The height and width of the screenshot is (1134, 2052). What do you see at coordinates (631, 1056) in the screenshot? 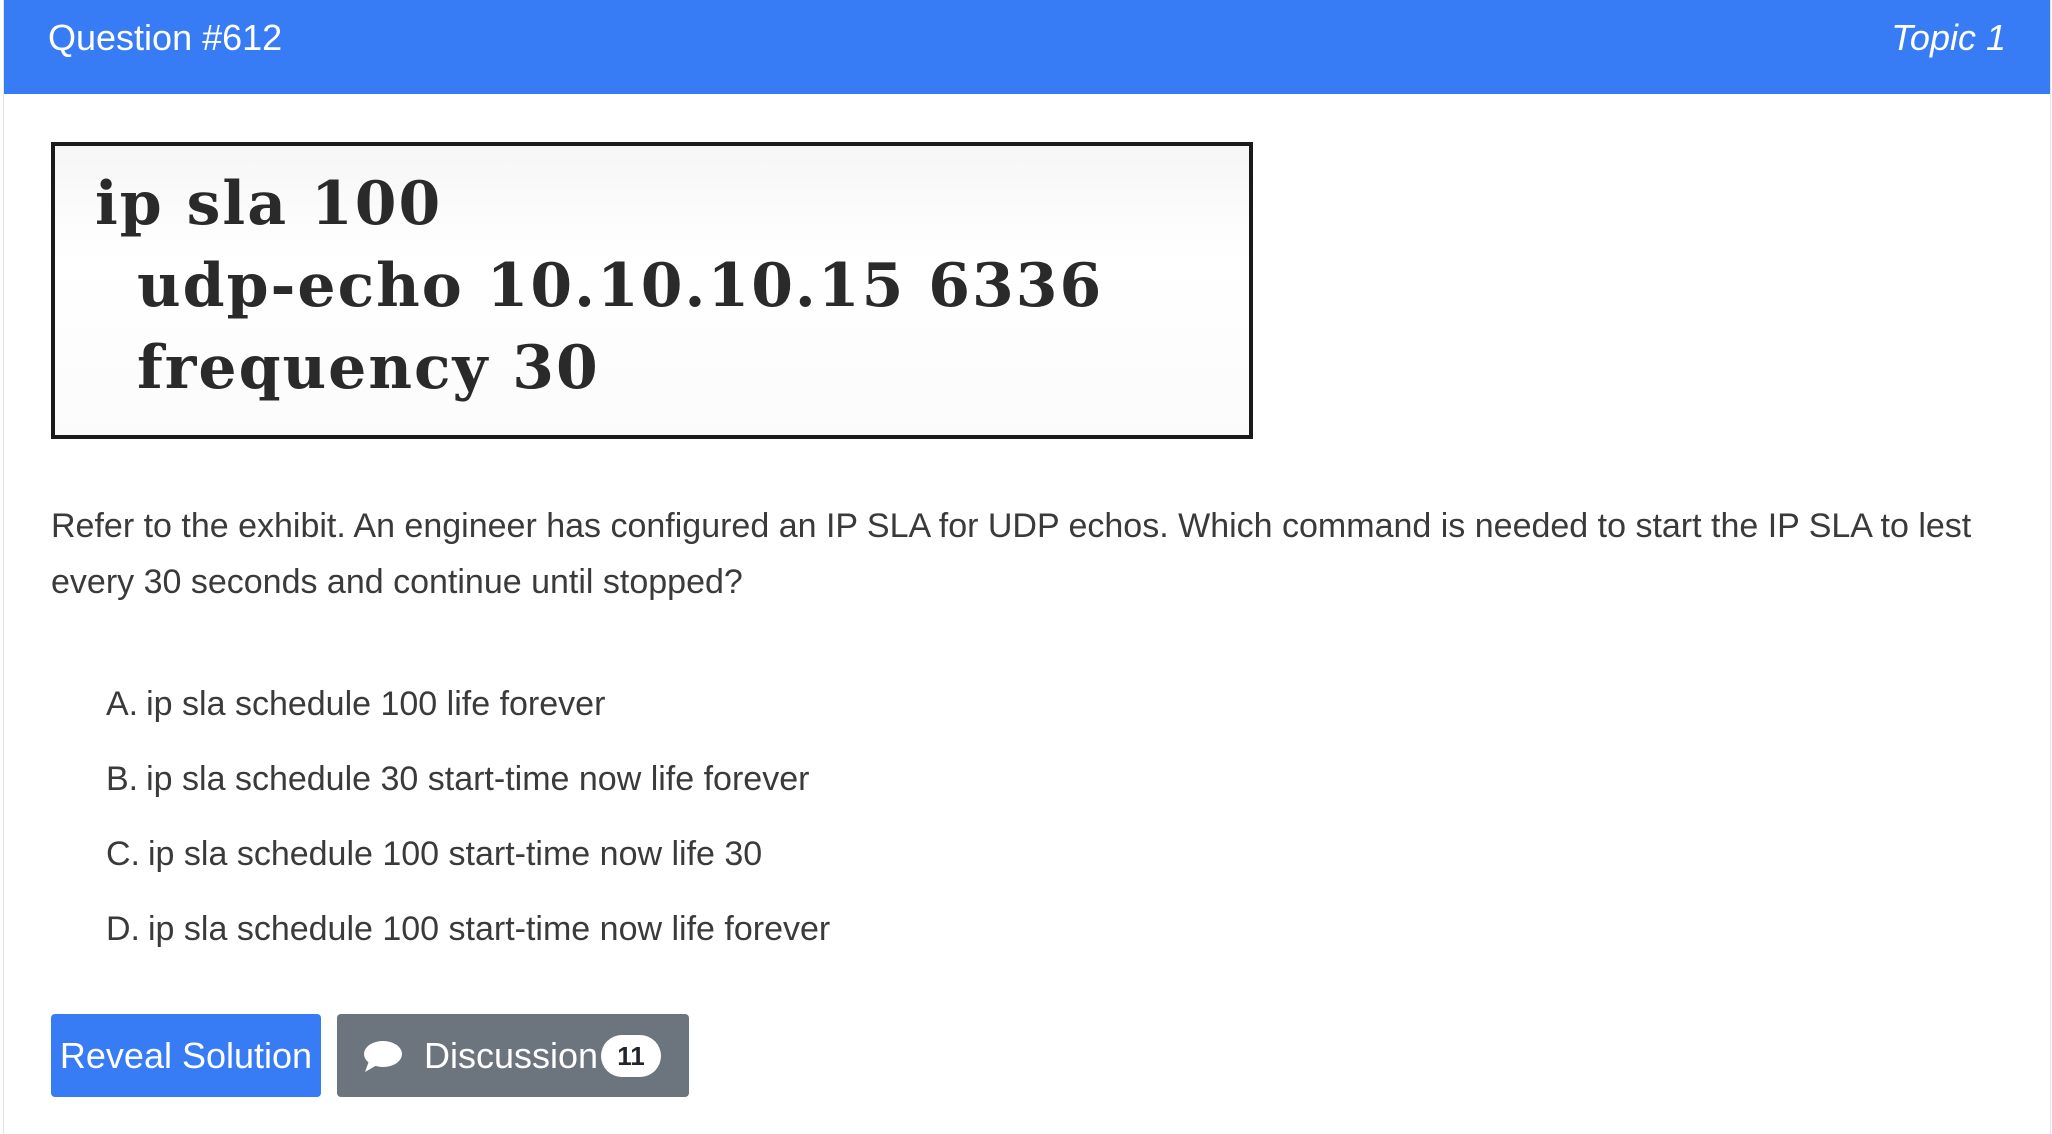
I see `discussion-count-badge: 11` at bounding box center [631, 1056].